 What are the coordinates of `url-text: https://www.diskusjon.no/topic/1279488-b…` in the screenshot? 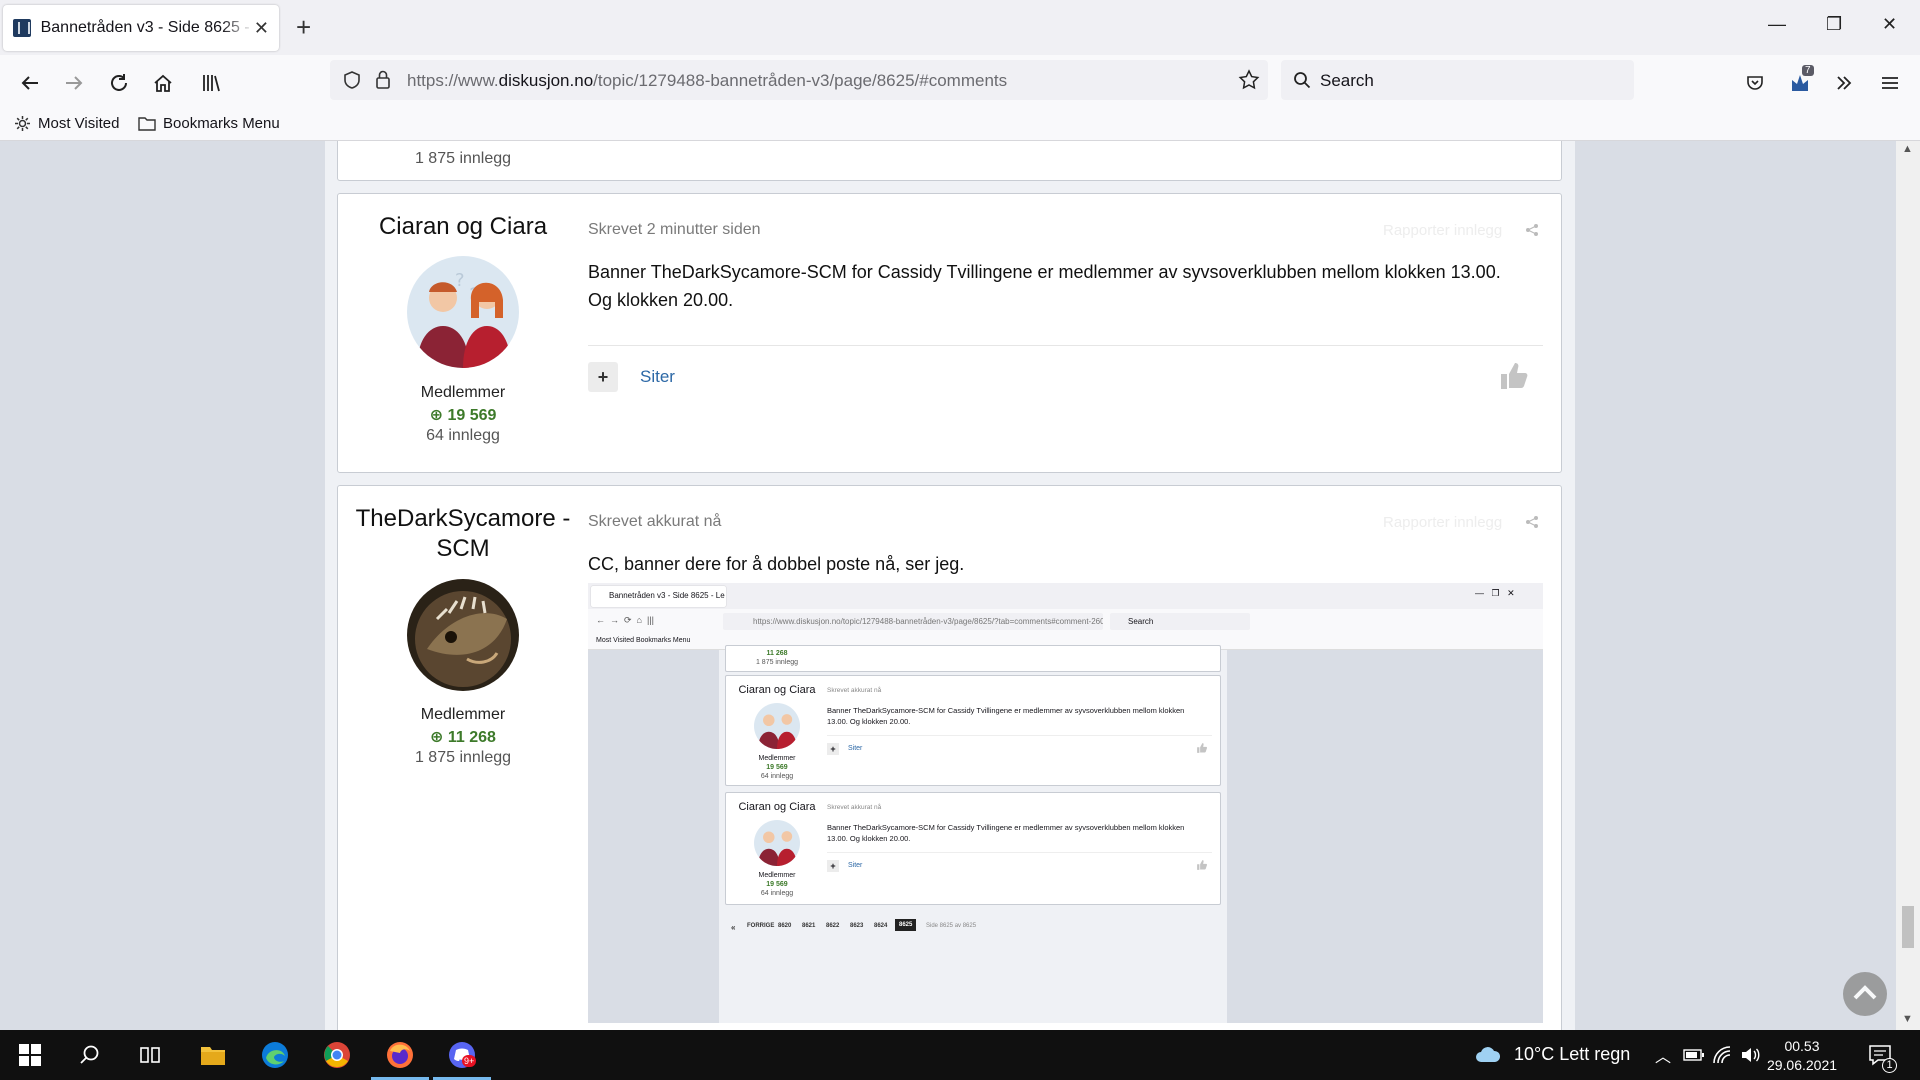 It's located at (707, 81).